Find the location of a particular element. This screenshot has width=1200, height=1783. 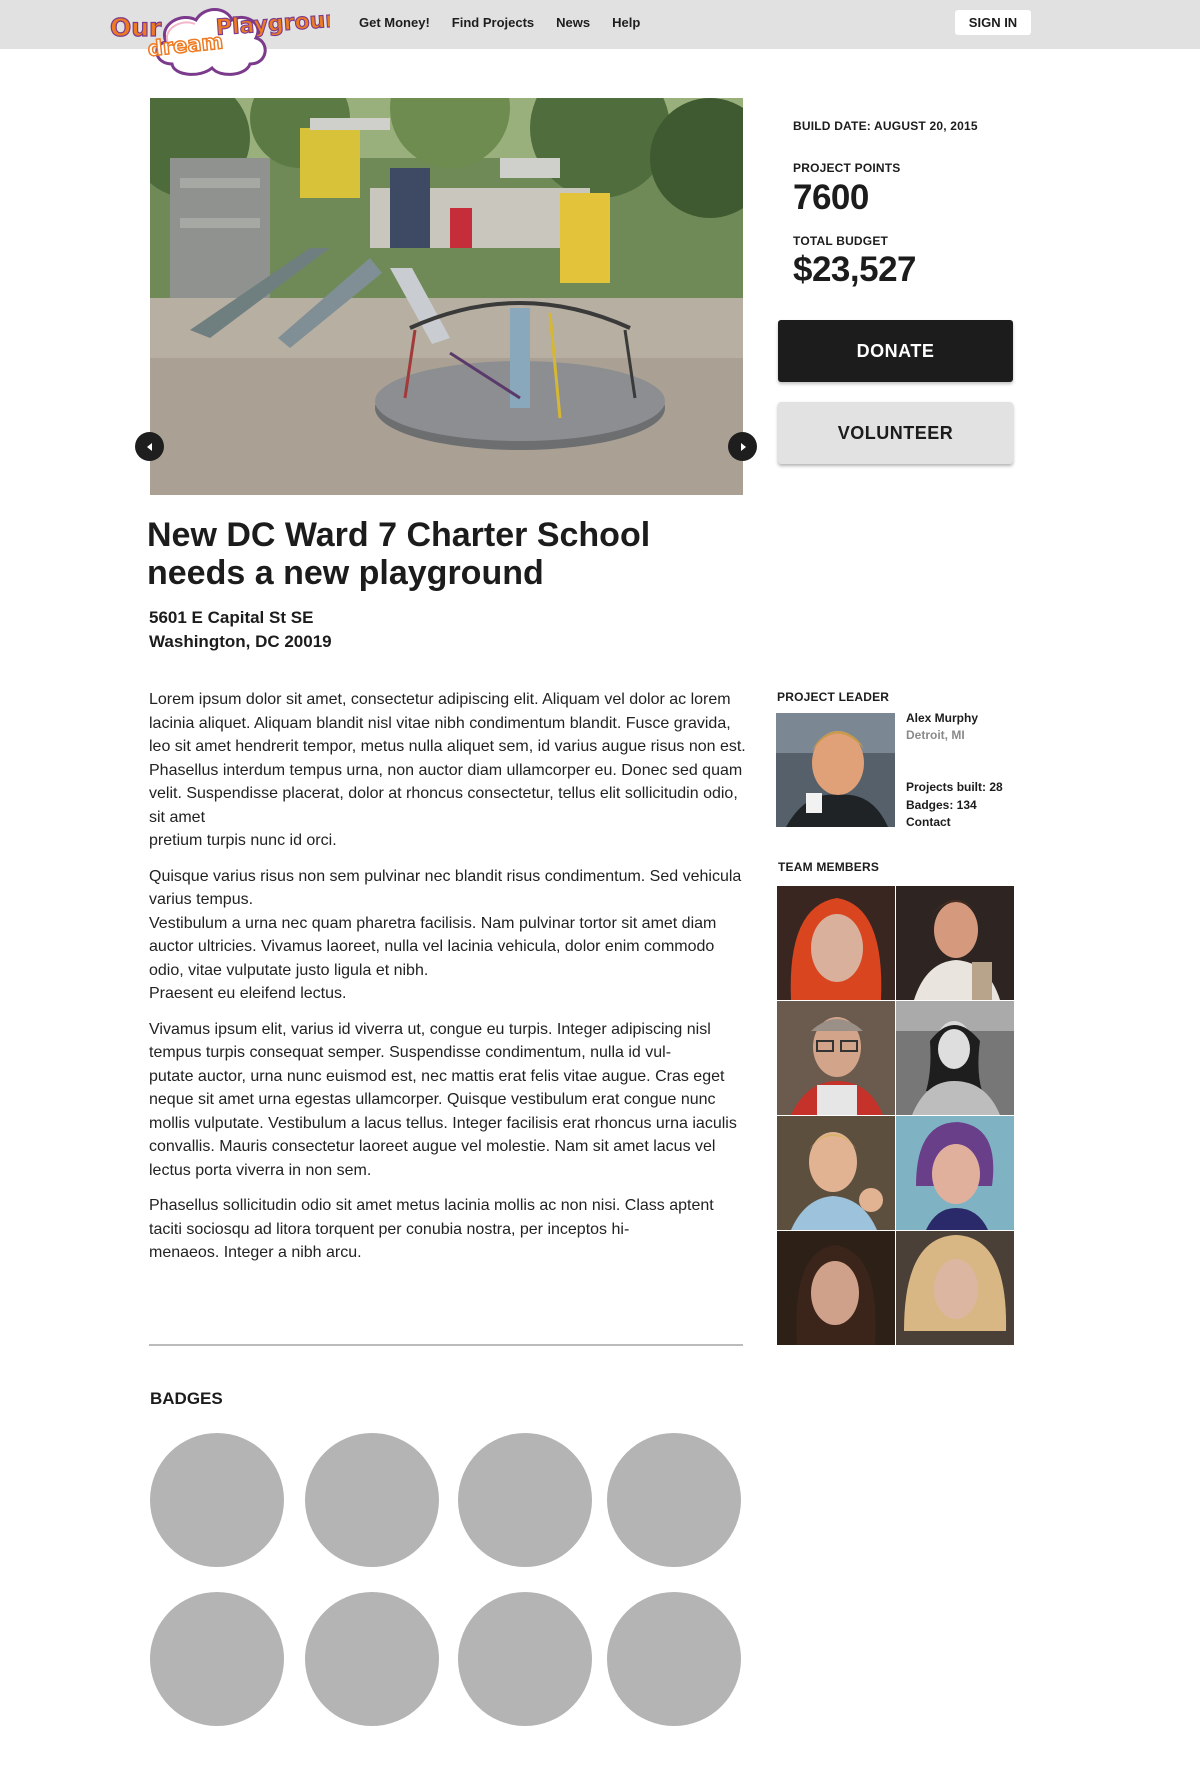

project-leader-label: PROJECT LEADER is located at coordinates (833, 697).